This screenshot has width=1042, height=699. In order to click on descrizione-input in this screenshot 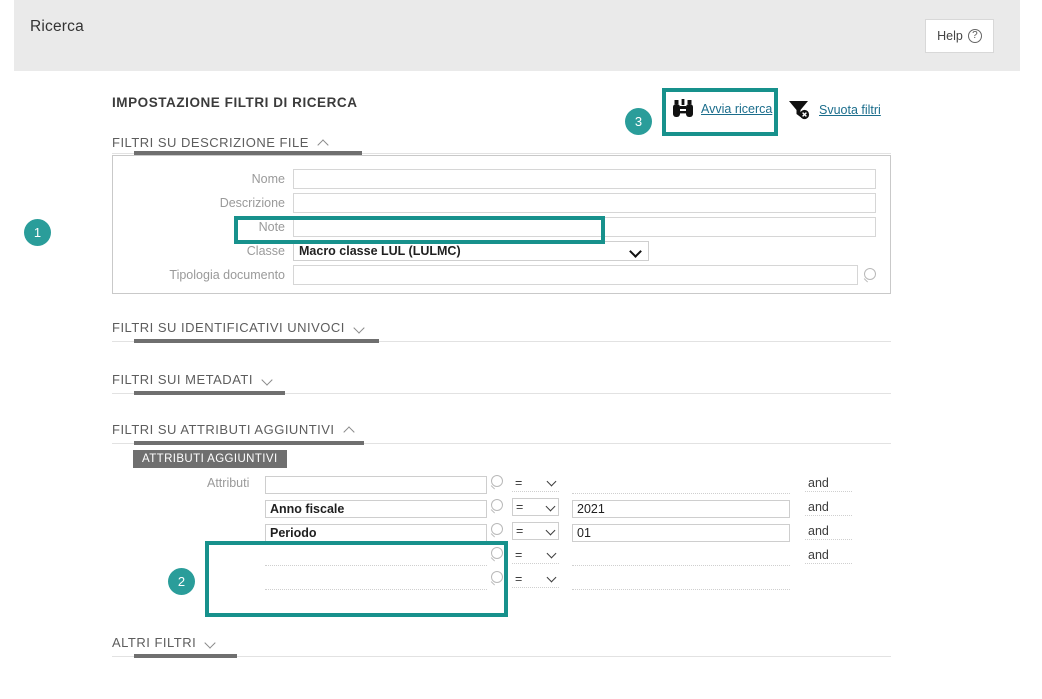, I will do `click(584, 203)`.